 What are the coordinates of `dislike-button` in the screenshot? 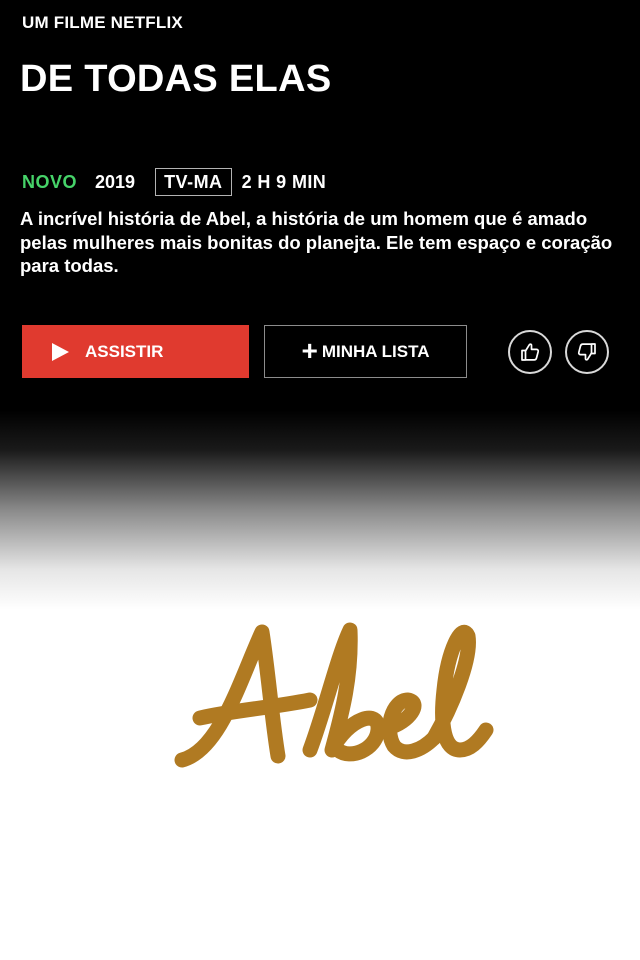 It's located at (587, 352).